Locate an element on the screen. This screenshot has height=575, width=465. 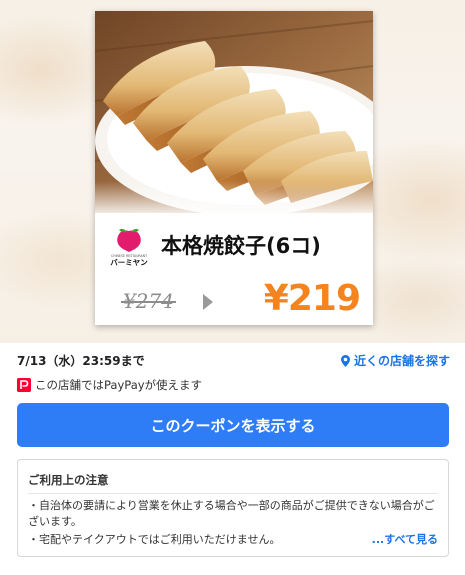
location-pin-icon is located at coordinates (345, 360).